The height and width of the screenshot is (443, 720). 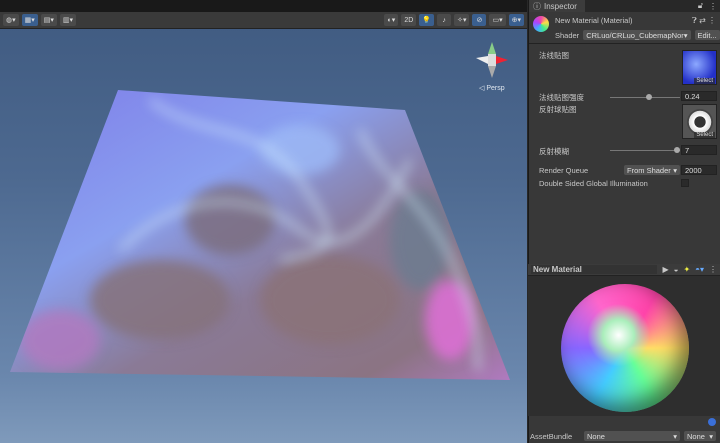 What do you see at coordinates (541, 24) in the screenshot?
I see `material-icon` at bounding box center [541, 24].